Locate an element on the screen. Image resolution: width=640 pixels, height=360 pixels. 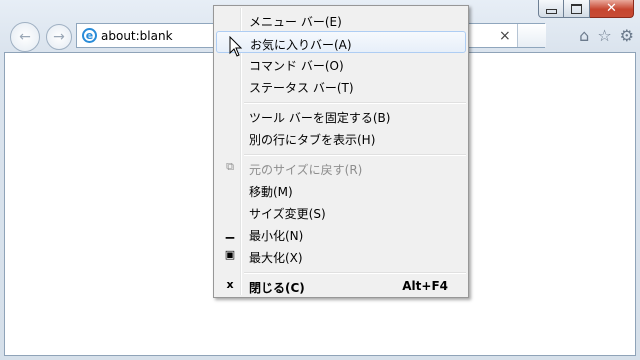
menu-item-label: 別の行にタブを表示(H) is located at coordinates (312, 140).